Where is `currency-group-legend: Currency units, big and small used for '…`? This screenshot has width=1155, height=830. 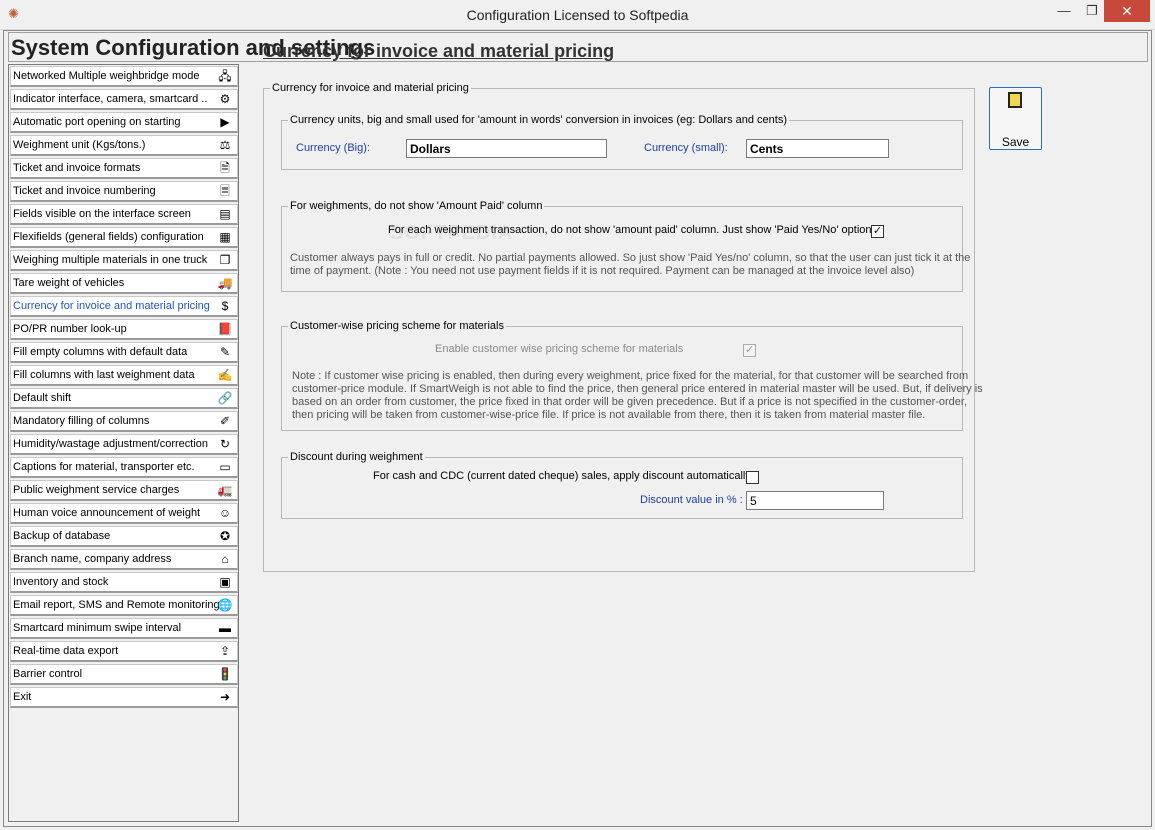
currency-group-legend: Currency units, big and small used for '… is located at coordinates (538, 120).